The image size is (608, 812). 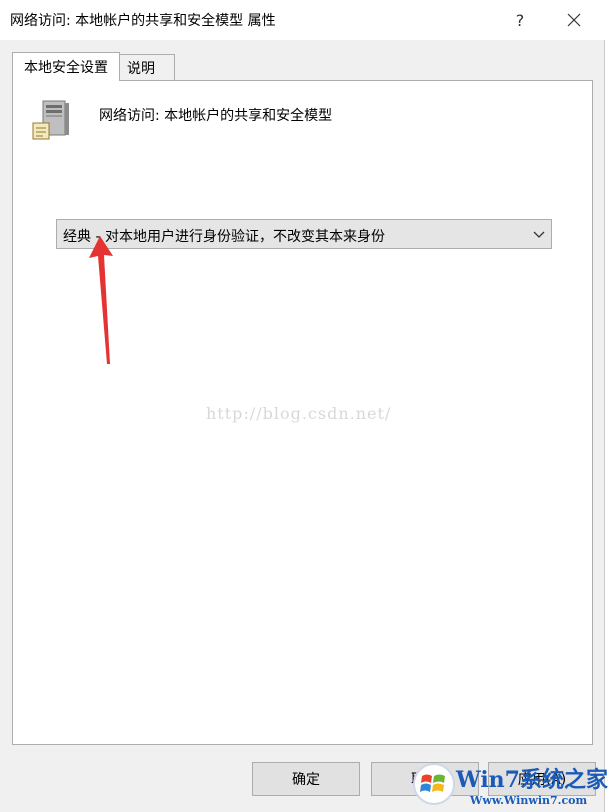 I want to click on close-button, so click(x=574, y=20).